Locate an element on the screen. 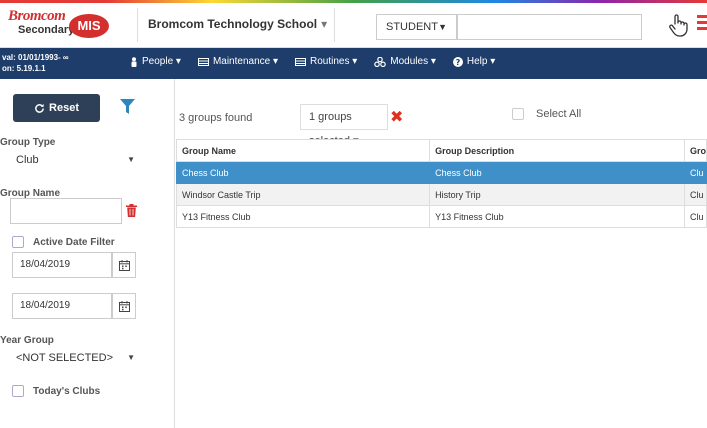 This screenshot has height=428, width=707. year-group-select: <NOT SELECTED> ▼ is located at coordinates (72, 358).